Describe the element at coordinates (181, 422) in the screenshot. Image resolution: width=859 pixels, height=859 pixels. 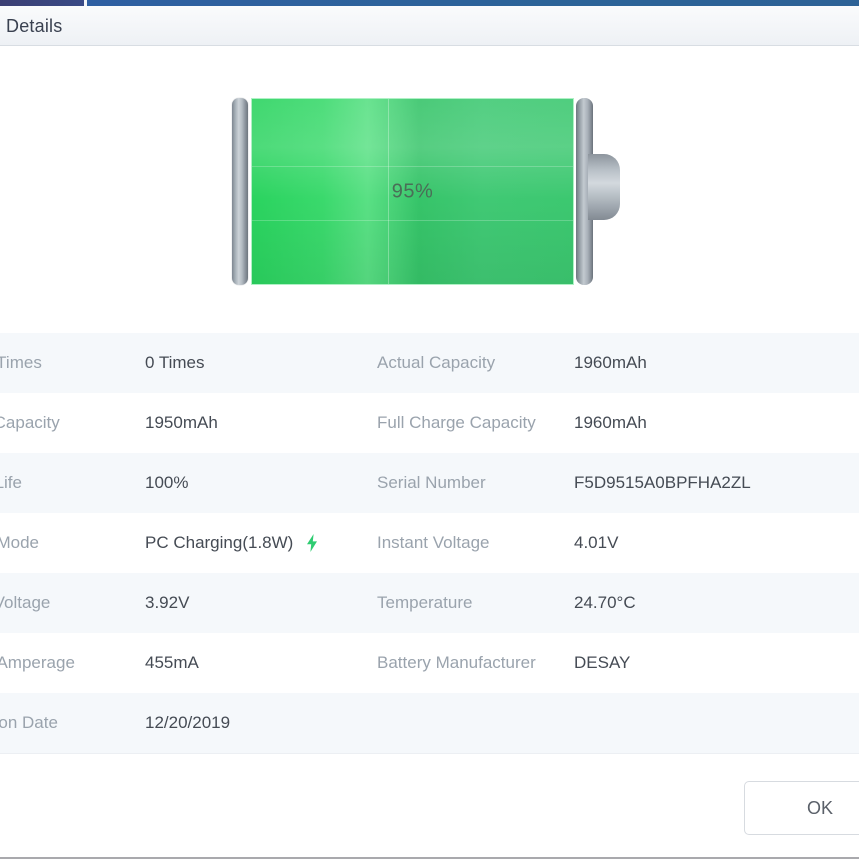
I see `row-value-left: 1950mAh` at that location.